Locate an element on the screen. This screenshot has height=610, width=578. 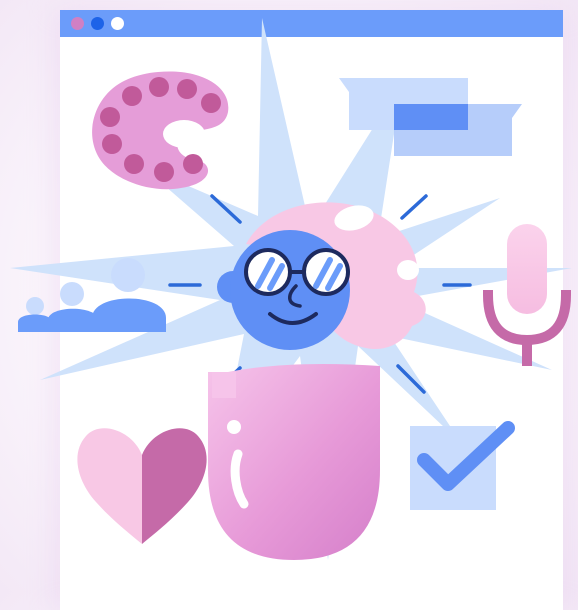
heart-icon is located at coordinates (142, 486).